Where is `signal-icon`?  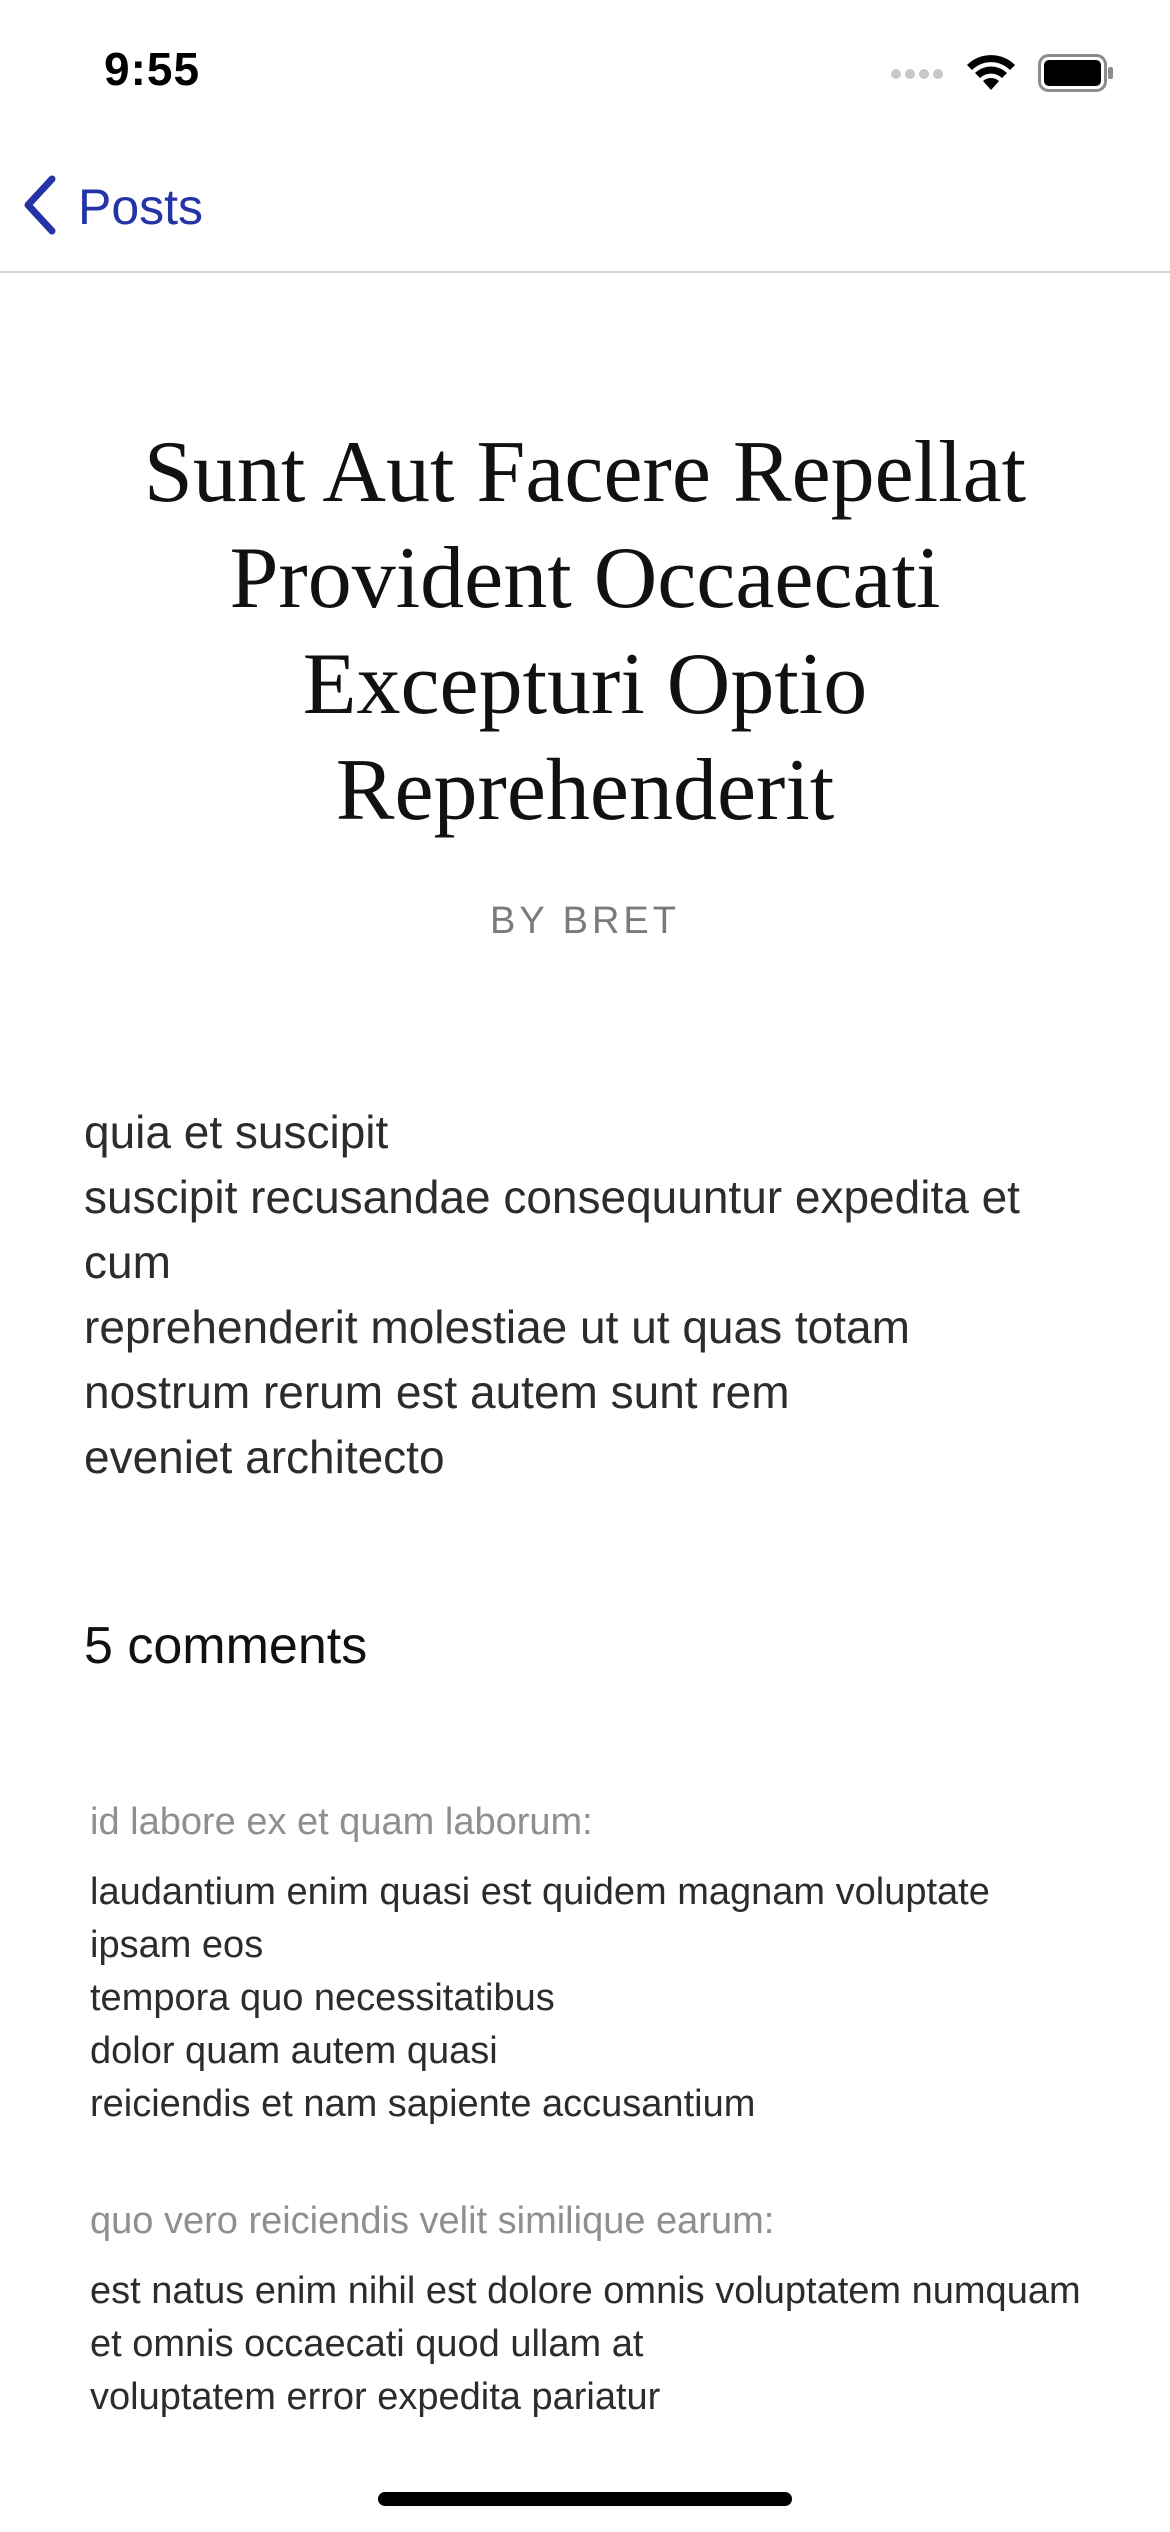
signal-icon is located at coordinates (917, 75).